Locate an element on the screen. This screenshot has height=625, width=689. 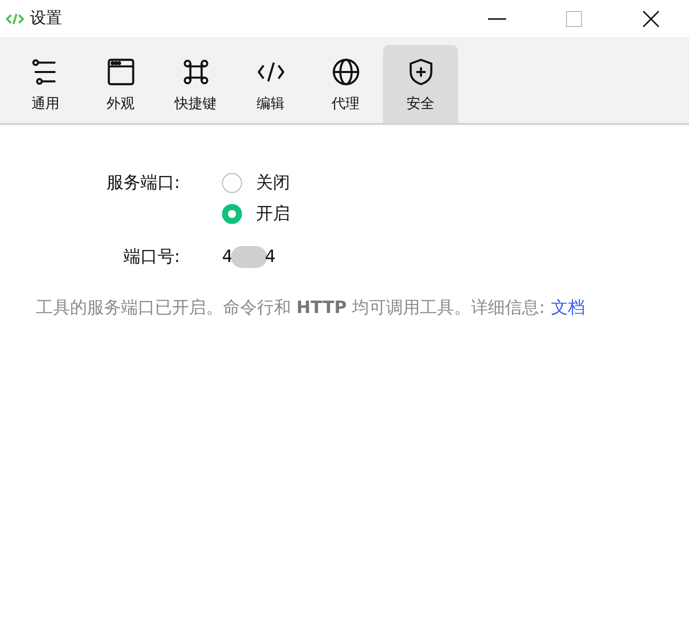
field-label: 端口号: is located at coordinates (151, 257).